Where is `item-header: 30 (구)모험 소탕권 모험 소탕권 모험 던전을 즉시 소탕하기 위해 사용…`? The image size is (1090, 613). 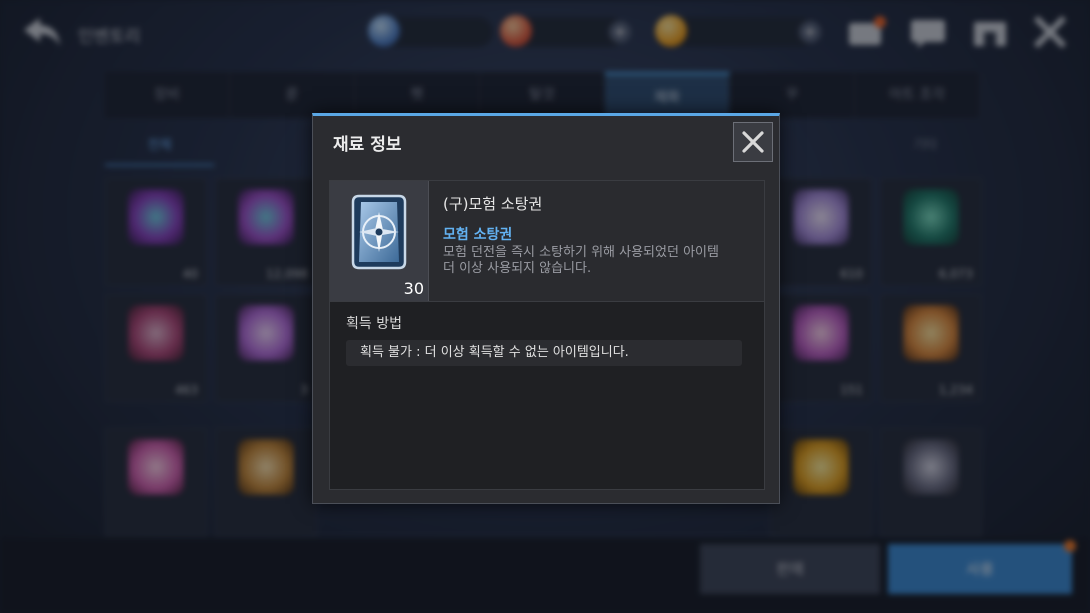 item-header: 30 (구)모험 소탕권 모험 소탕권 모험 던전을 즉시 소탕하기 위해 사용… is located at coordinates (547, 241).